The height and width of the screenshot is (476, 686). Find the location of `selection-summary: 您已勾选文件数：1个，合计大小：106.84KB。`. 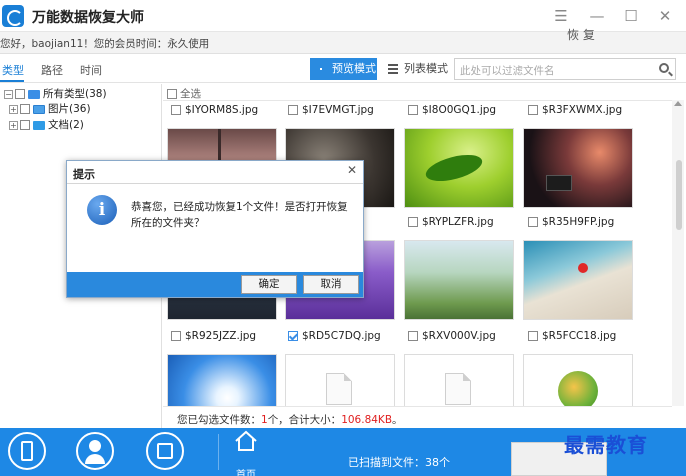

selection-summary: 您已勾选文件数：1个，合计大小：106.84KB。 is located at coordinates (290, 420).